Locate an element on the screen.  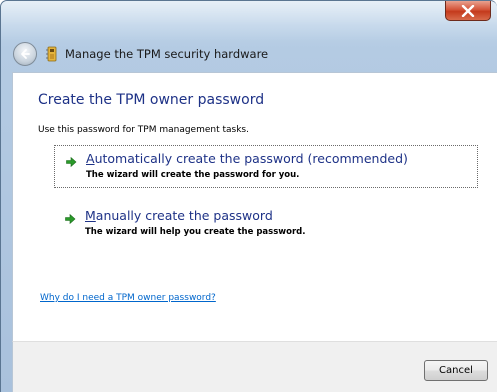
title-bar: Manage the TPM security hardware is located at coordinates (140, 54).